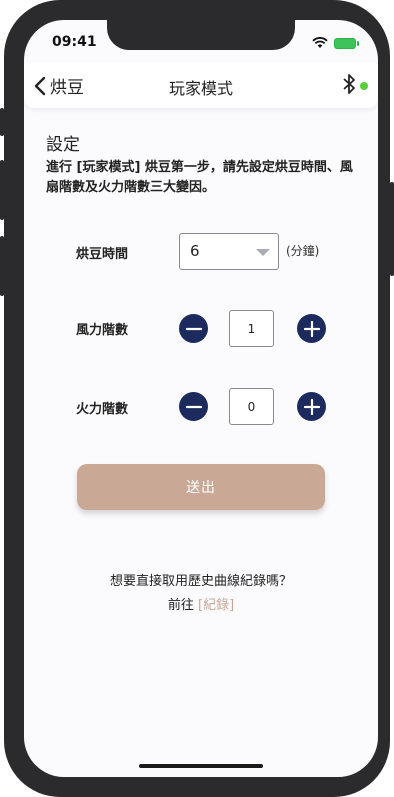  What do you see at coordinates (263, 252) in the screenshot?
I see `dropdown-caret-icon` at bounding box center [263, 252].